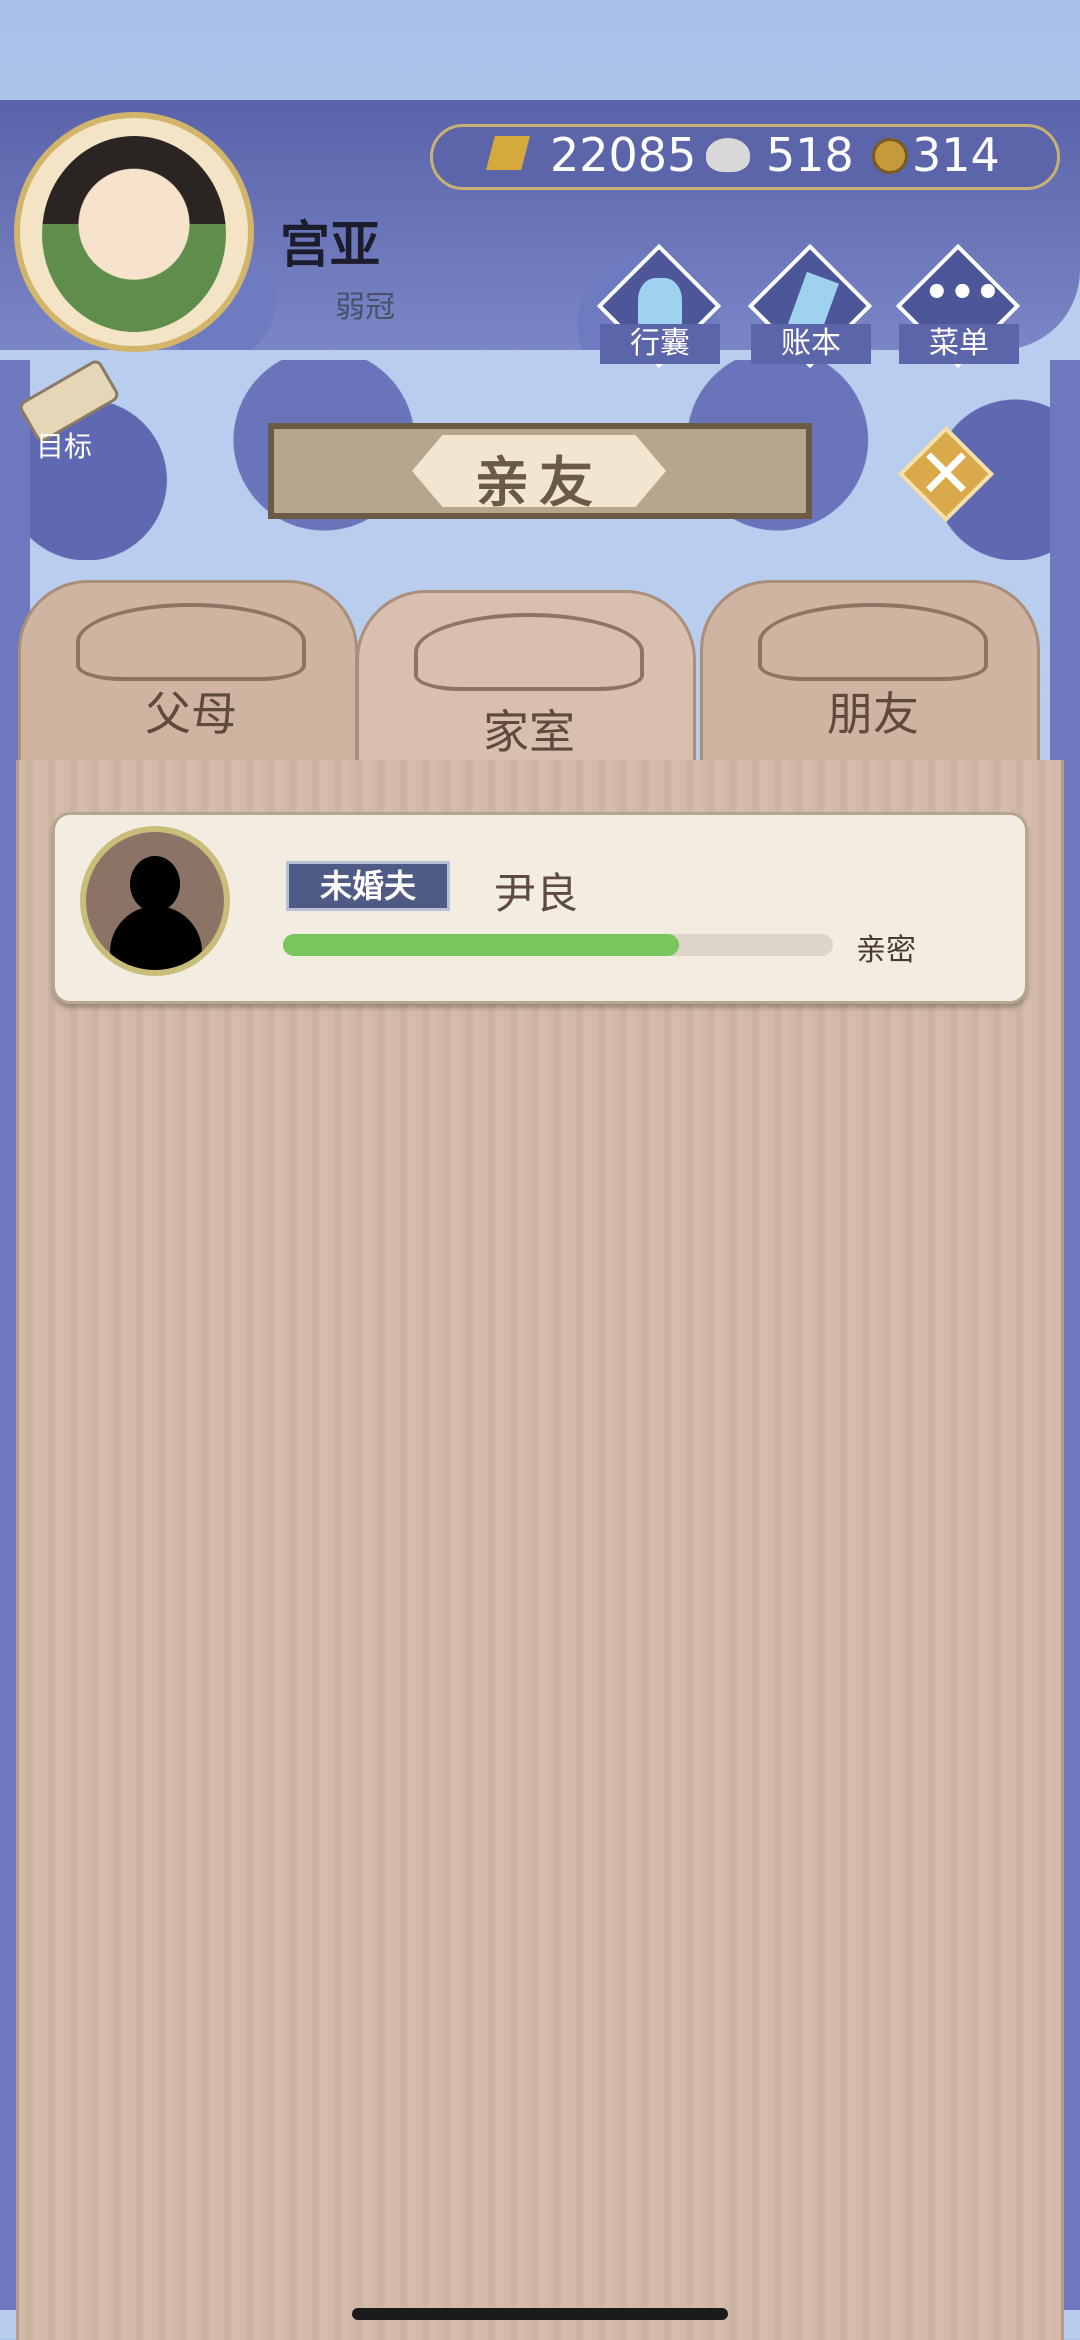 This screenshot has width=1080, height=2340. I want to click on tab-family: 家室, so click(526, 680).